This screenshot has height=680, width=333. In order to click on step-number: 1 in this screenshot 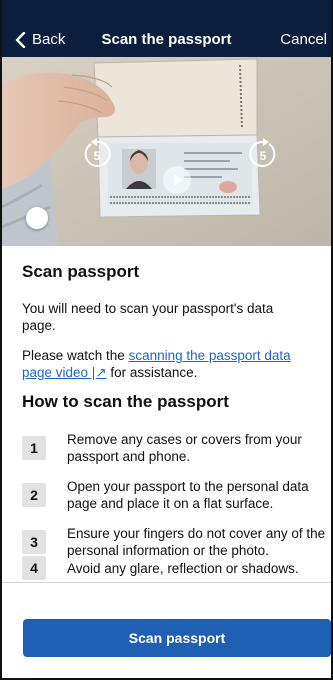, I will do `click(34, 448)`.